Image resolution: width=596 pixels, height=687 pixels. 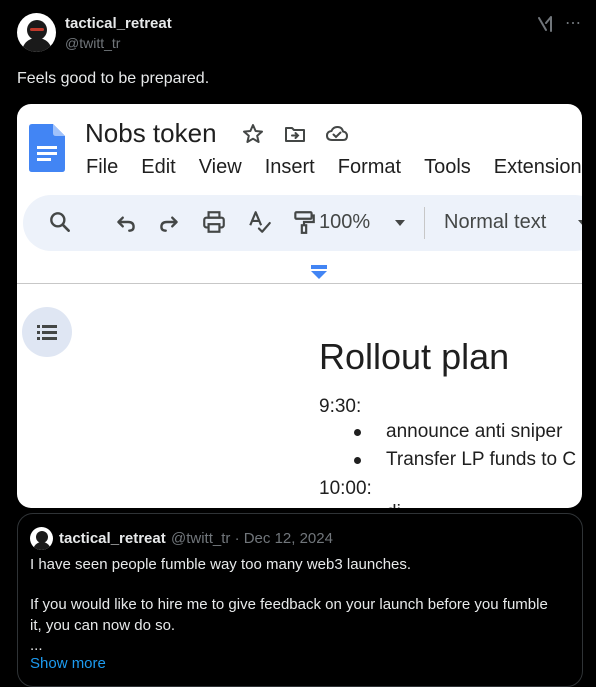 What do you see at coordinates (344, 222) in the screenshot?
I see `zoom-select: 100%` at bounding box center [344, 222].